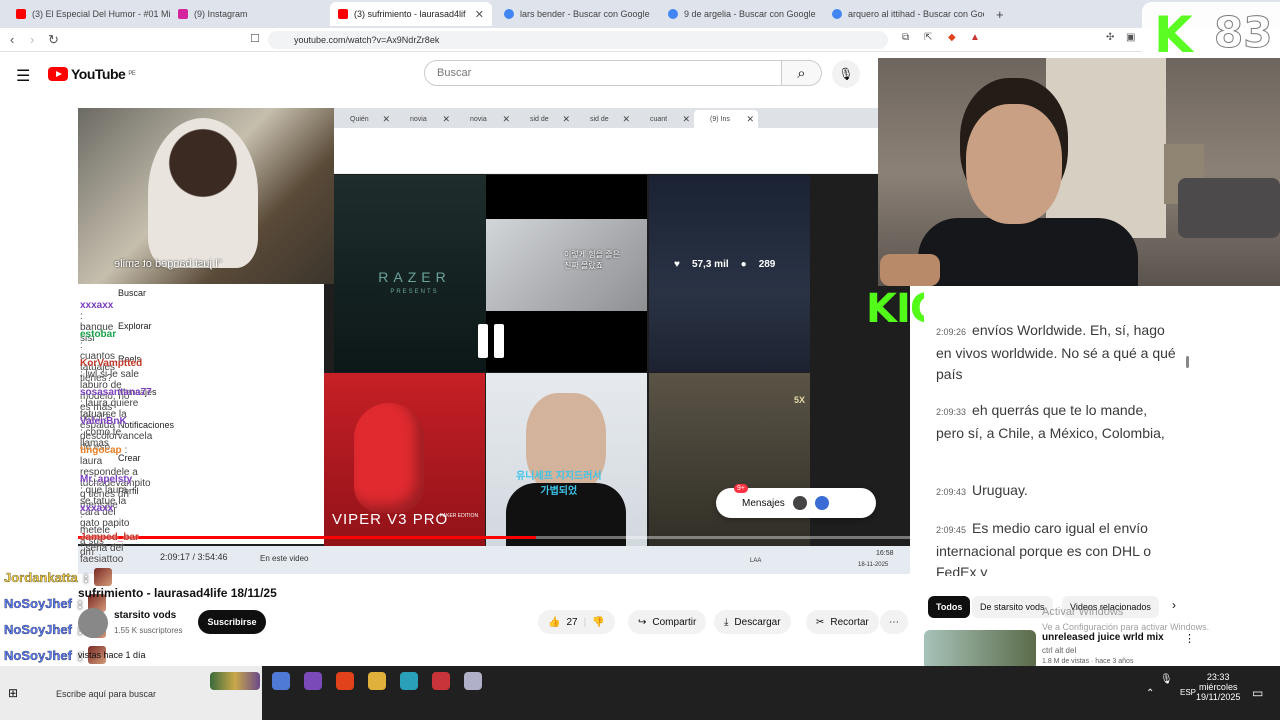 This screenshot has height=720, width=1280. I want to click on youtube-play-icon, so click(58, 74).